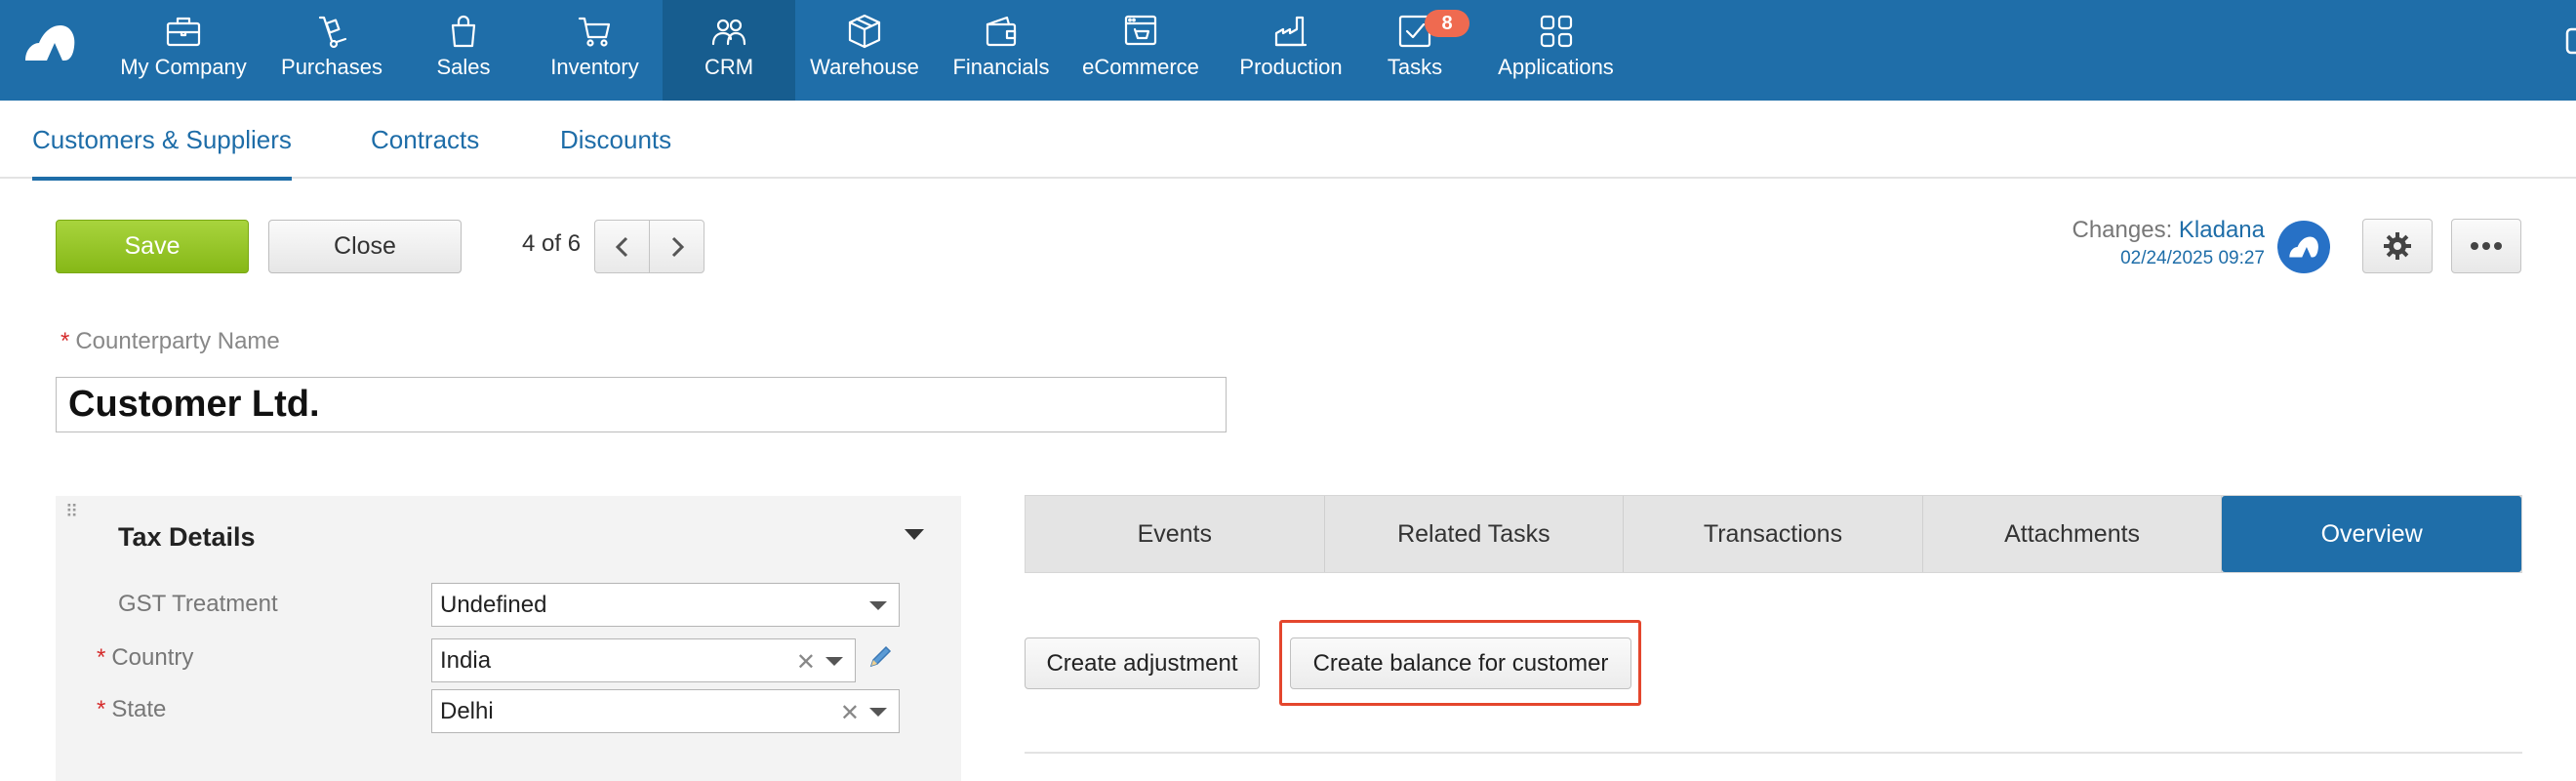 This screenshot has height=781, width=2576. Describe the element at coordinates (1001, 67) in the screenshot. I see `nav-label: Financials` at that location.